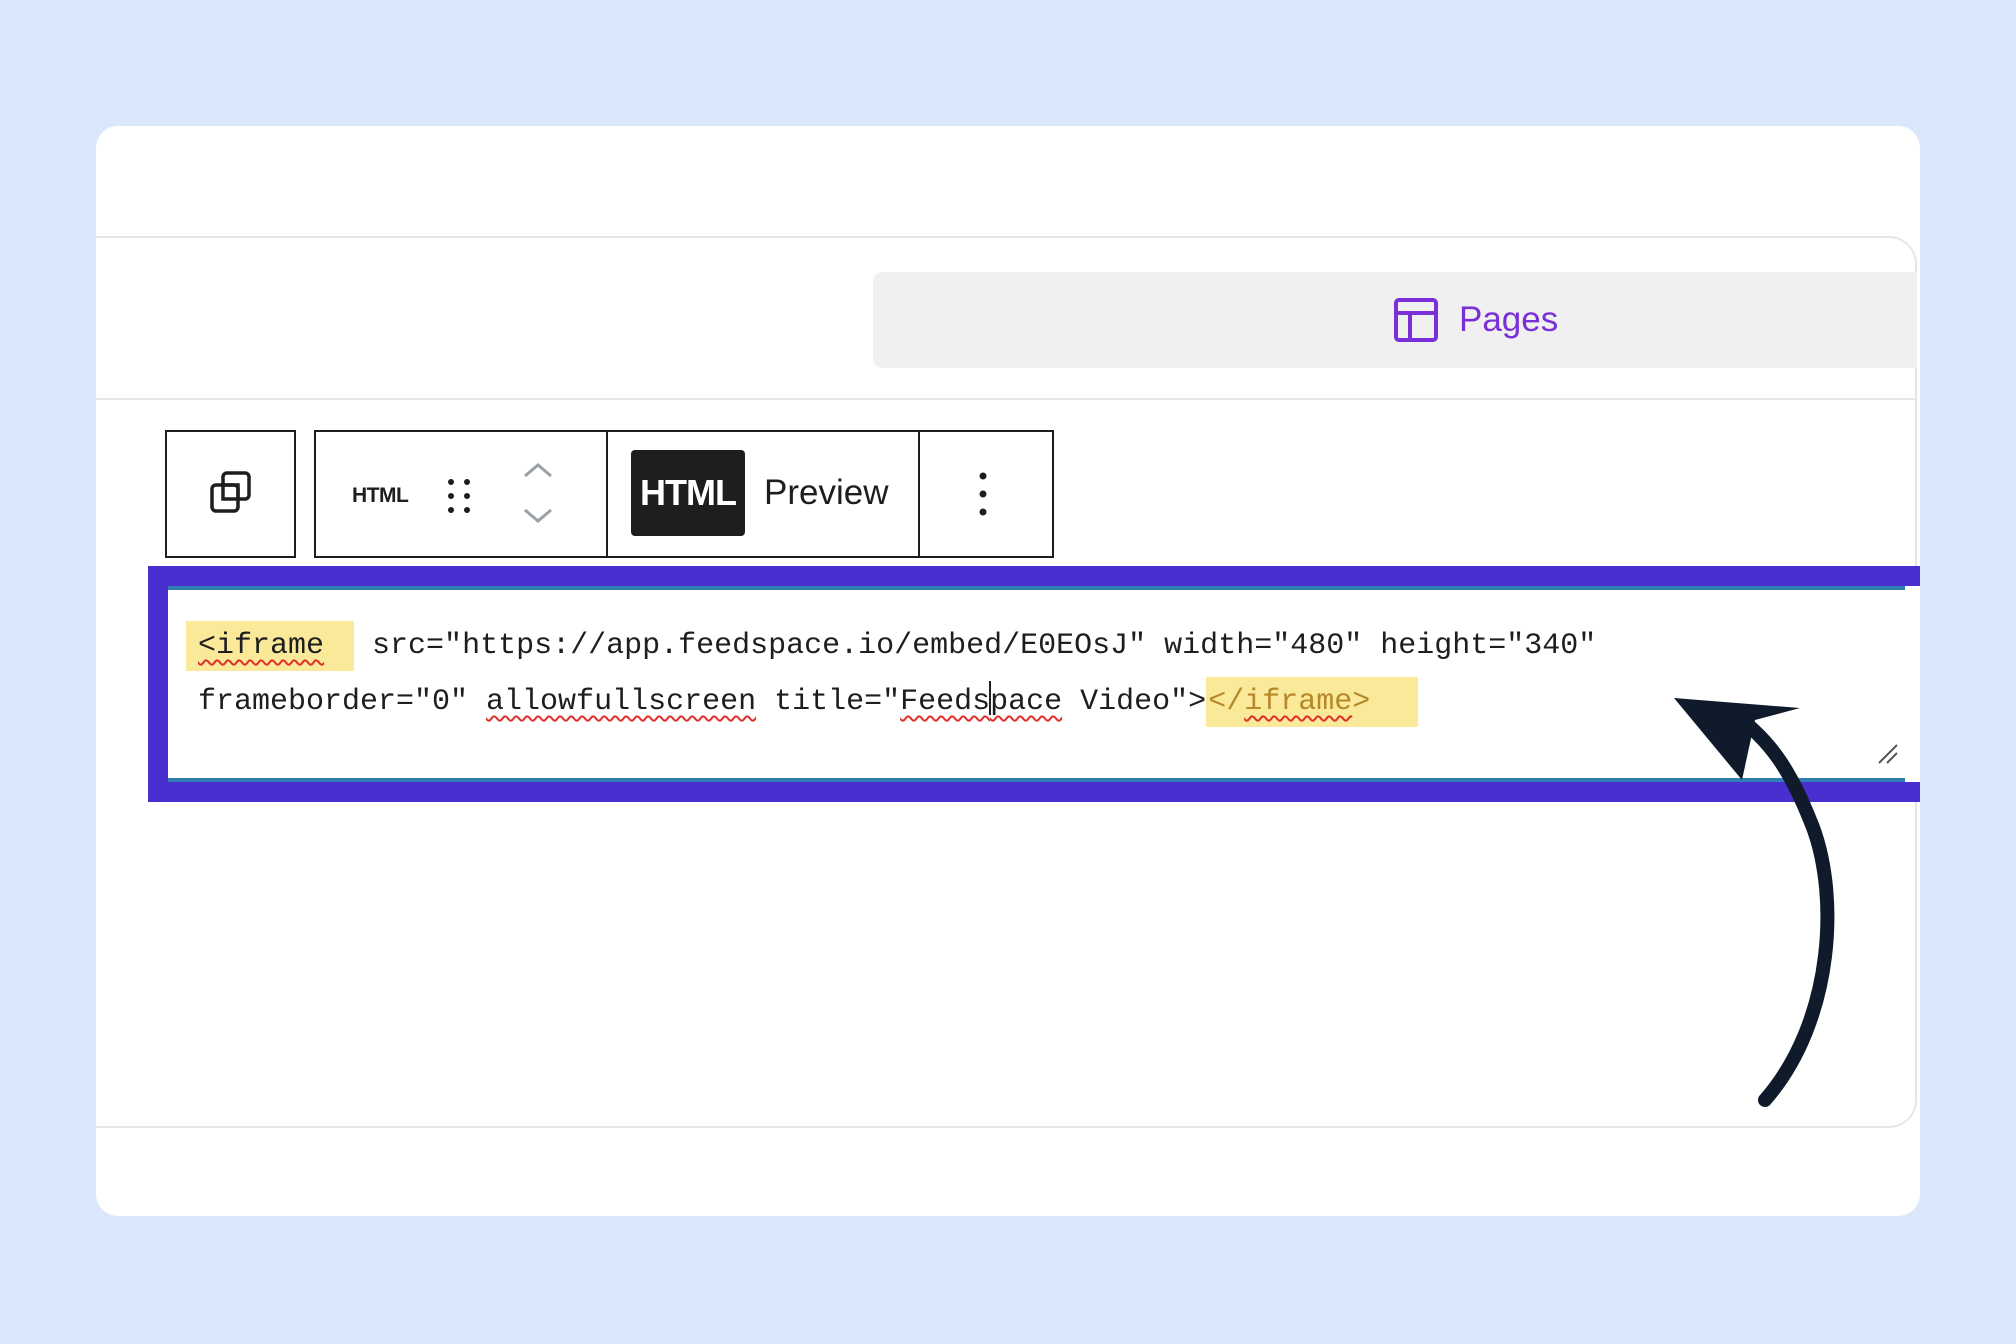  I want to click on move-controls, so click(538, 496).